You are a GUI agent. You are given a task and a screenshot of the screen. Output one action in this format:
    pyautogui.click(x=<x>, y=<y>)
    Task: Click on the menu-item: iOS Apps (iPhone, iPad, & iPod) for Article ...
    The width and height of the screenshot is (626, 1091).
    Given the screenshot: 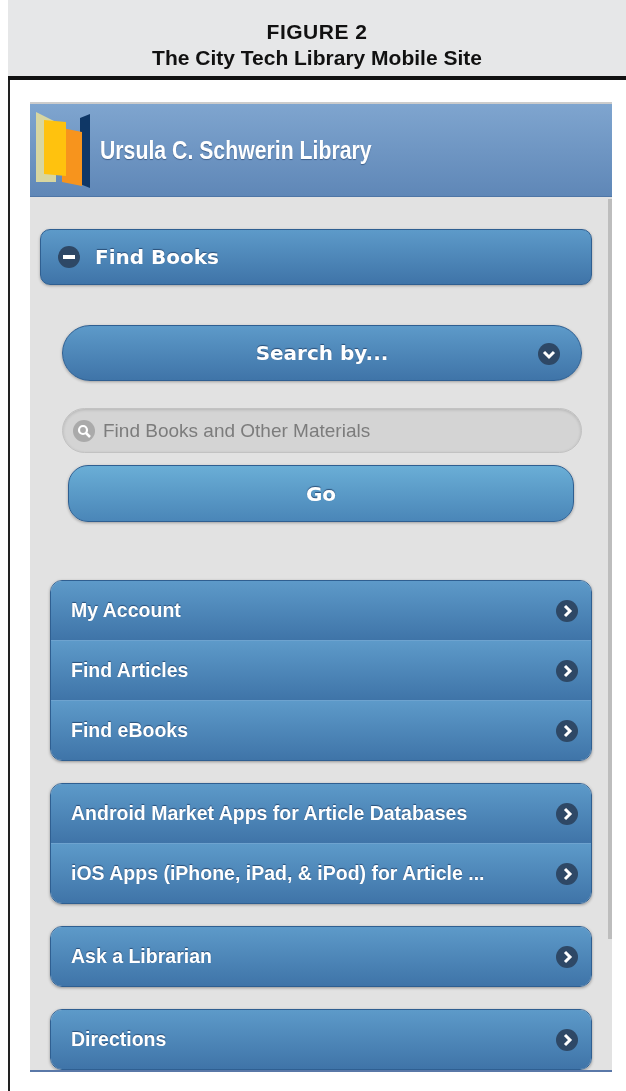 What is the action you would take?
    pyautogui.click(x=321, y=873)
    